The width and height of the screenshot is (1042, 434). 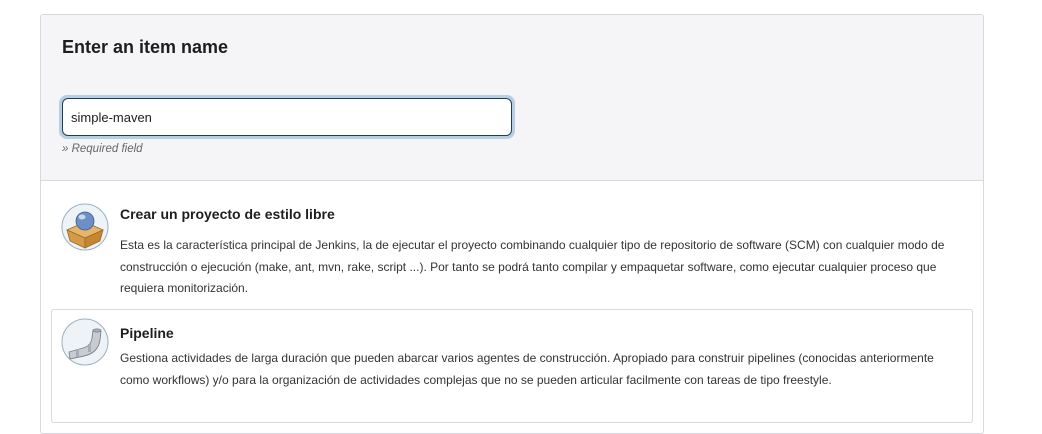 What do you see at coordinates (227, 214) in the screenshot?
I see `item-type-label: Crear un proyecto de estilo libre` at bounding box center [227, 214].